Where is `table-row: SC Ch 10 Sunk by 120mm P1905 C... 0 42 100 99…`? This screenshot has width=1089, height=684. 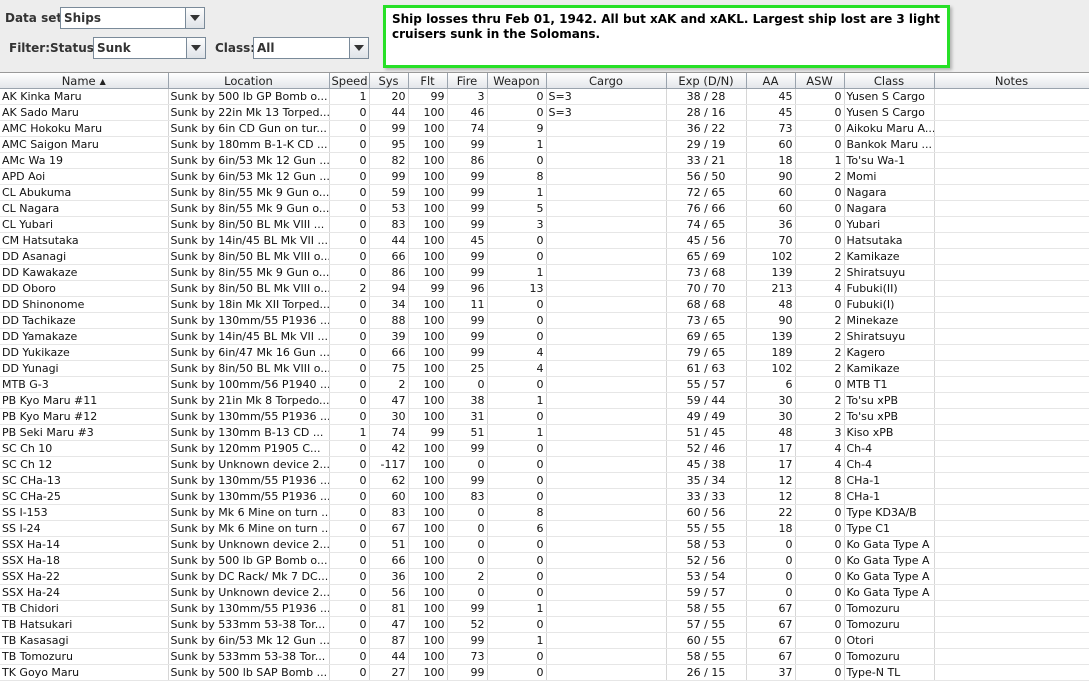 table-row: SC Ch 10 Sunk by 120mm P1905 C... 0 42 100 99… is located at coordinates (544, 448).